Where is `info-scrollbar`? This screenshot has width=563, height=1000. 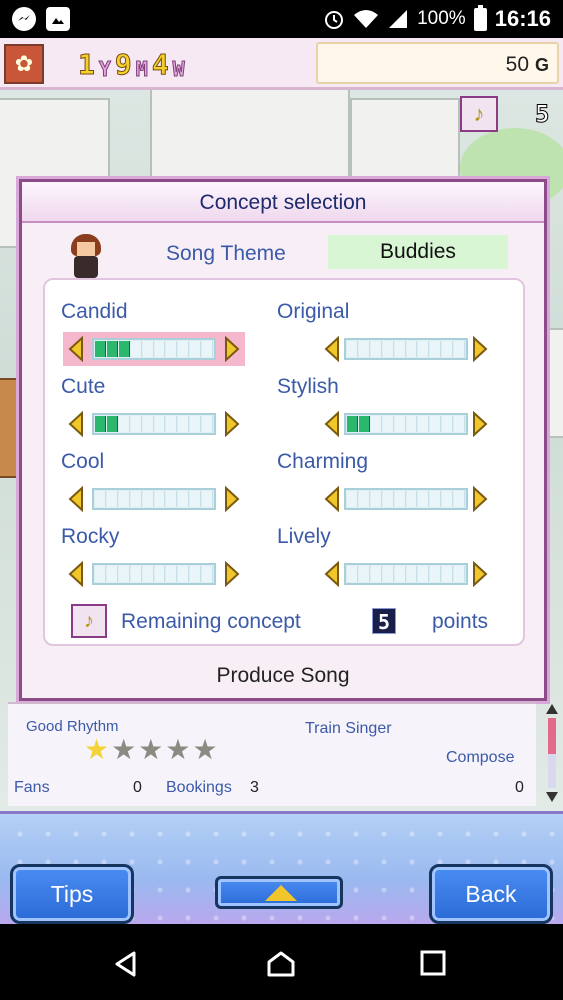 info-scrollbar is located at coordinates (552, 754).